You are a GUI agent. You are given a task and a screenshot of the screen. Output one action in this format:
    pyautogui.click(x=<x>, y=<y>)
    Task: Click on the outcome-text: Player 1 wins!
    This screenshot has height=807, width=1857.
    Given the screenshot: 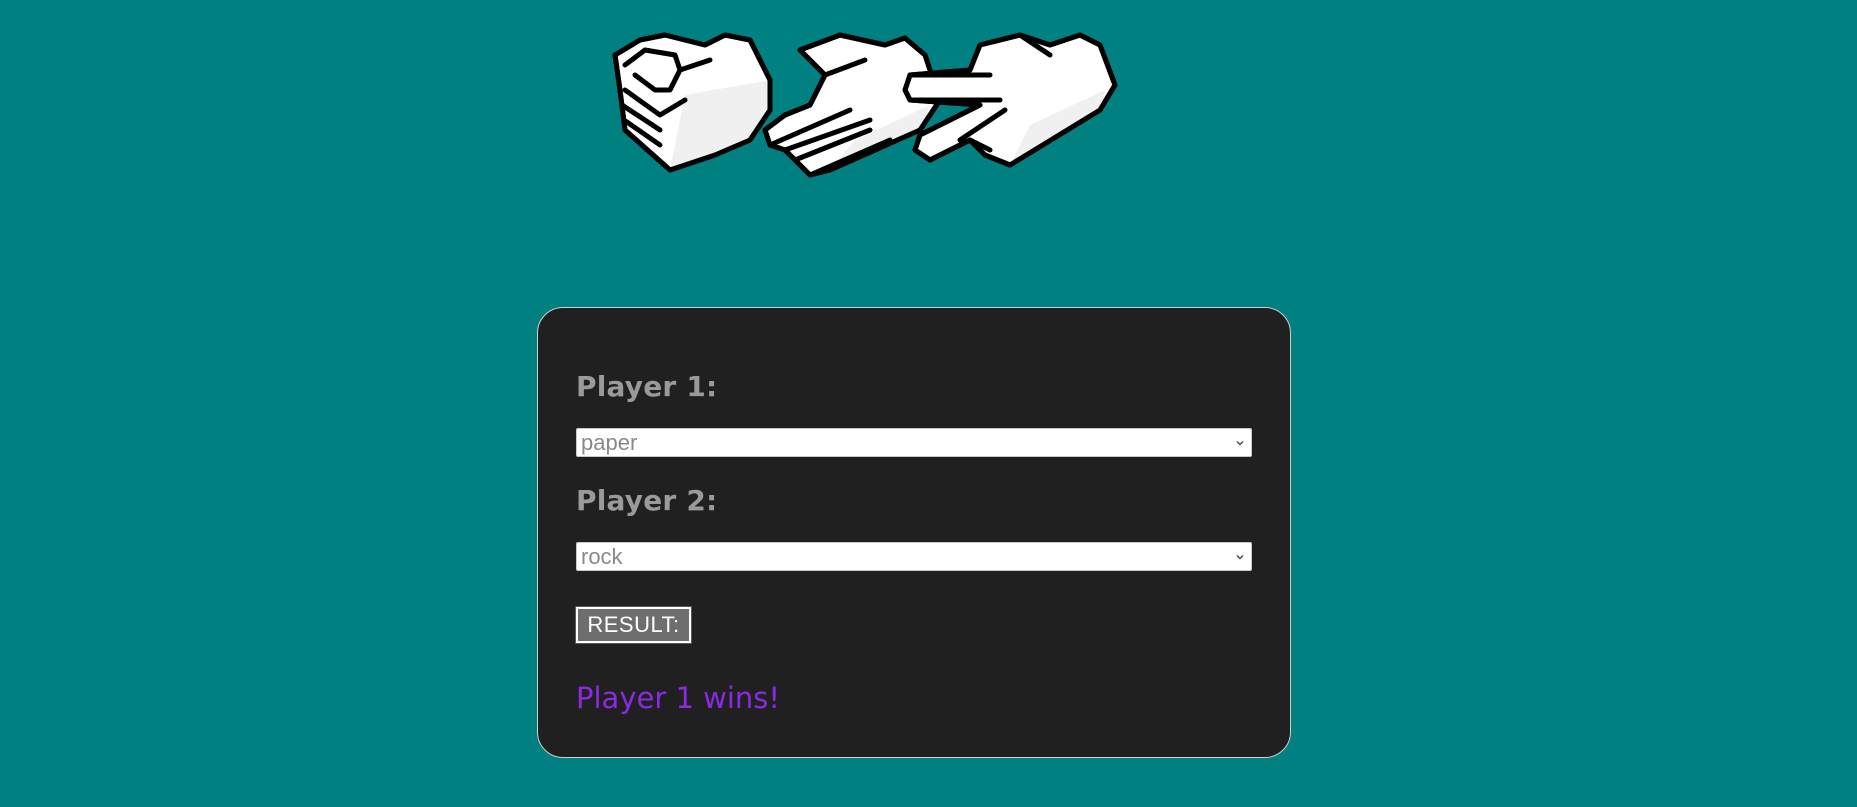 What is the action you would take?
    pyautogui.click(x=678, y=698)
    